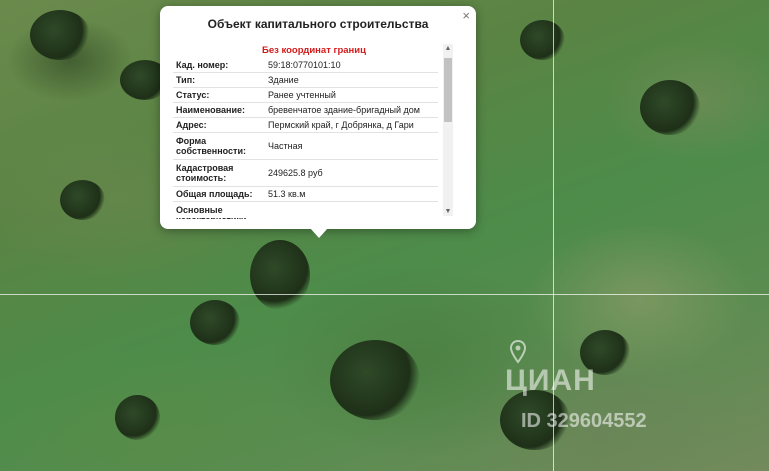 The width and height of the screenshot is (769, 471). What do you see at coordinates (384, 294) in the screenshot?
I see `crosshair-horizontal` at bounding box center [384, 294].